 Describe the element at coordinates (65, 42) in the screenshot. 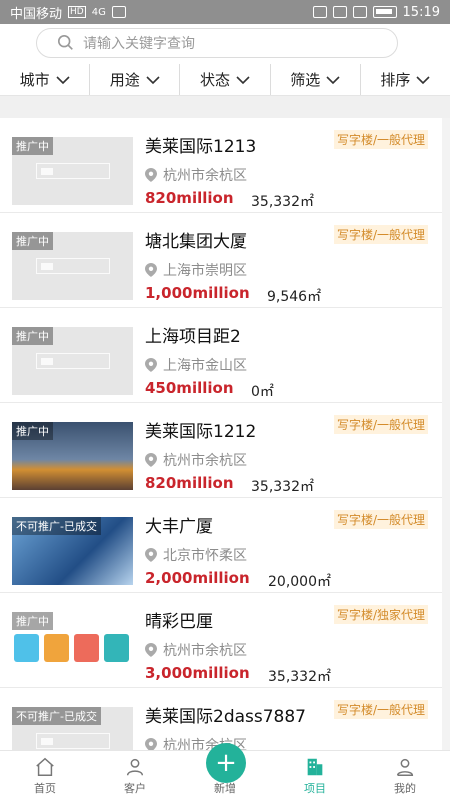

I see `search-icon` at that location.